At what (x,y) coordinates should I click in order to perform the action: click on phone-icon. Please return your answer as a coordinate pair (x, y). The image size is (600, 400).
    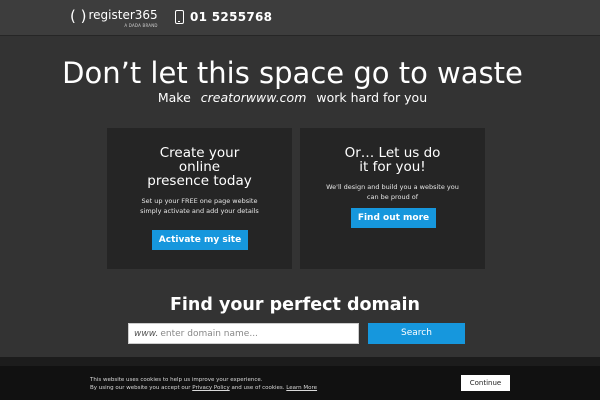
    Looking at the image, I should click on (179, 17).